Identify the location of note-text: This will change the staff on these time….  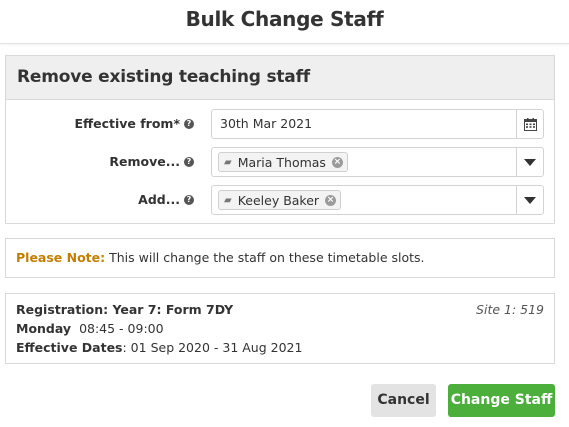
(267, 257).